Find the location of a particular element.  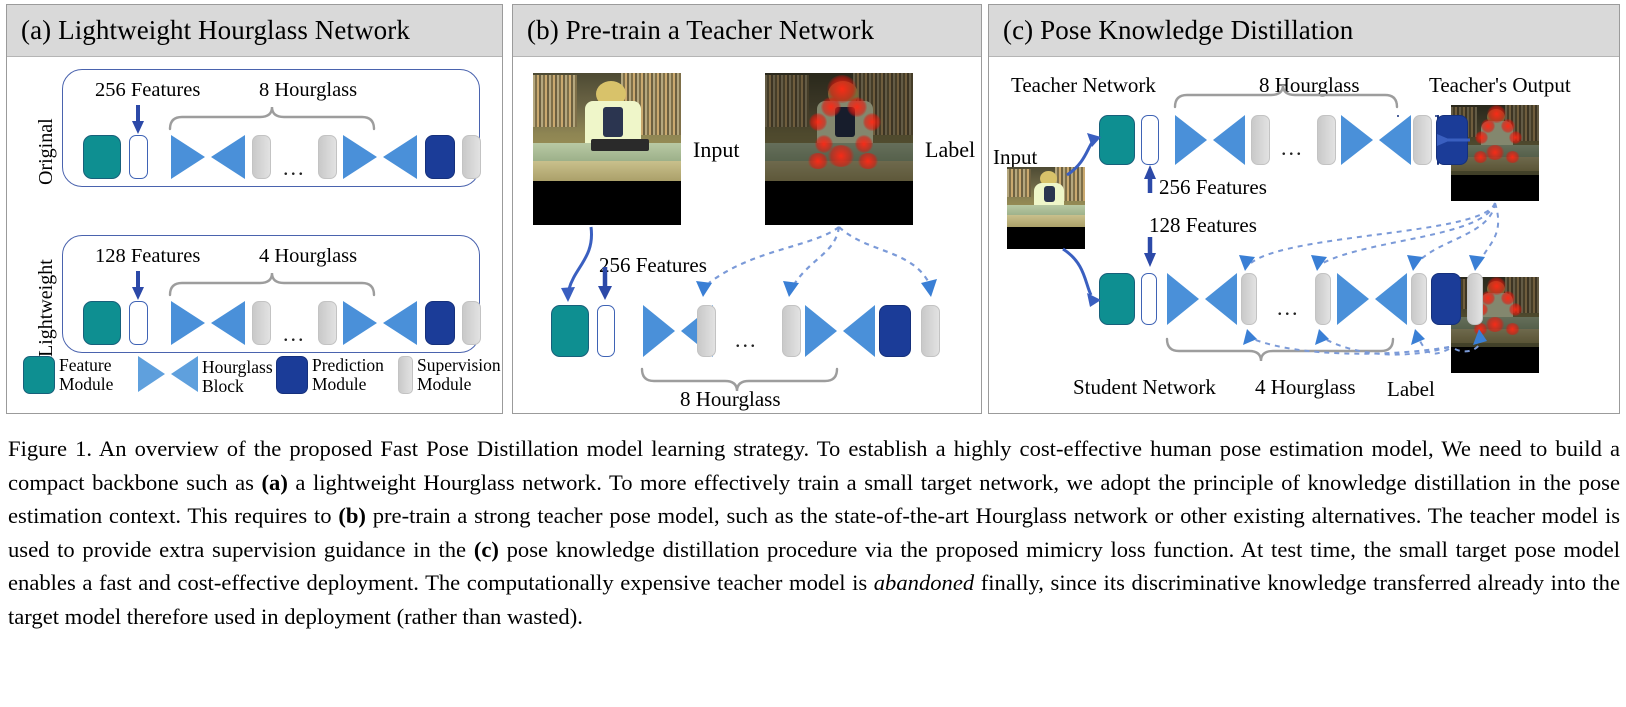

lightweight-features-label: 128 Features is located at coordinates (148, 256).